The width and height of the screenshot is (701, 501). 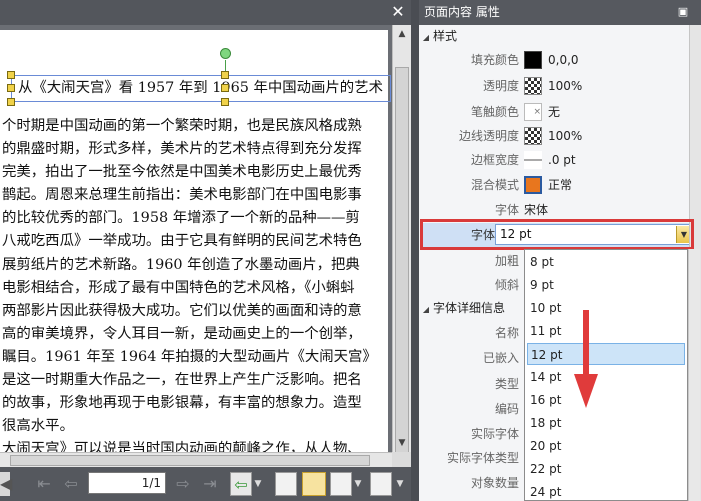 I want to click on line-width-icon, so click(x=533, y=160).